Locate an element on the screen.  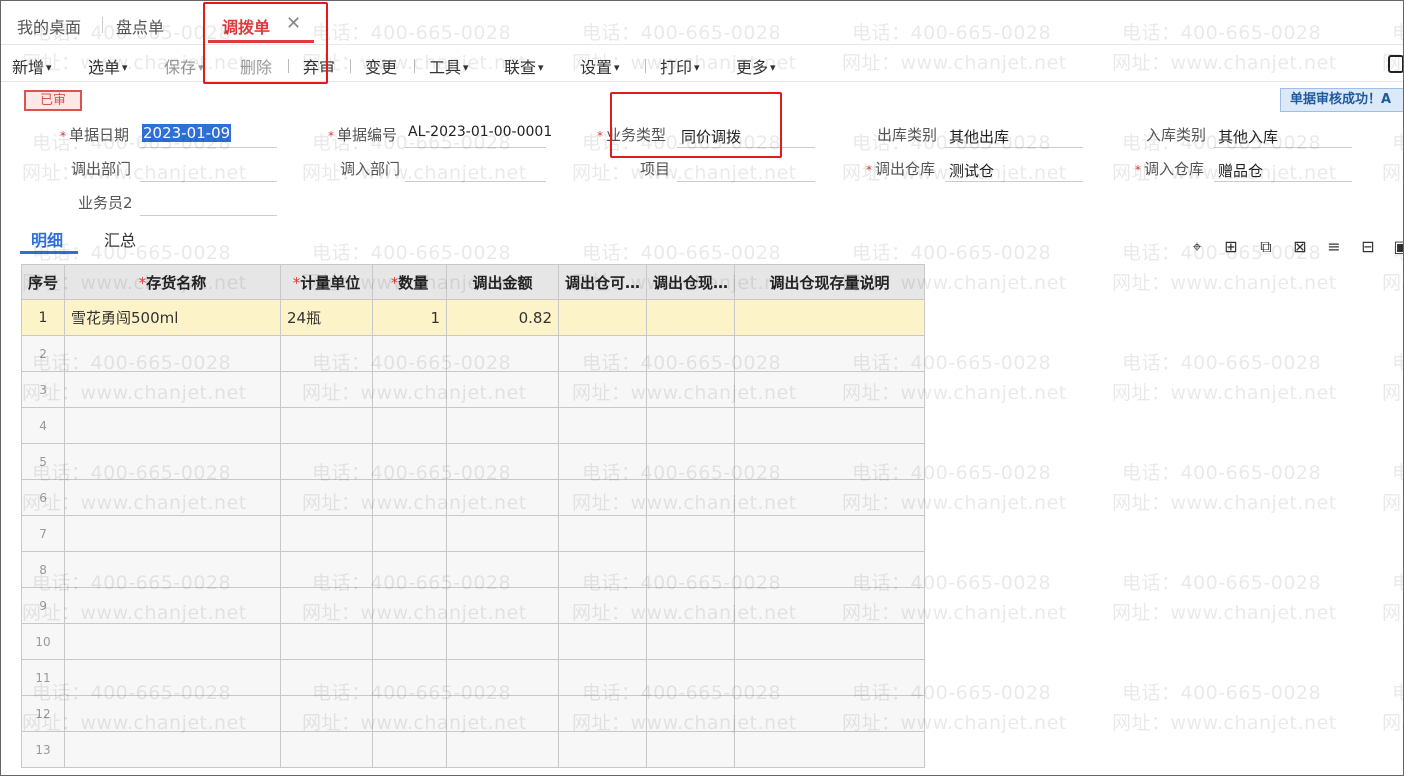
linkquery-menu: 联查 ▾ is located at coordinates (524, 66).